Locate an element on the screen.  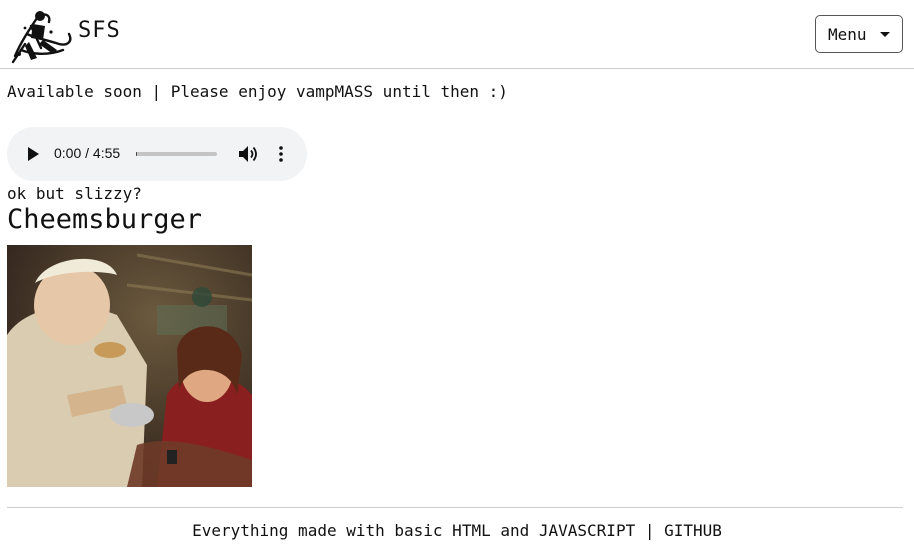
audio-player: 0:00 / 4:55 is located at coordinates (157, 154).